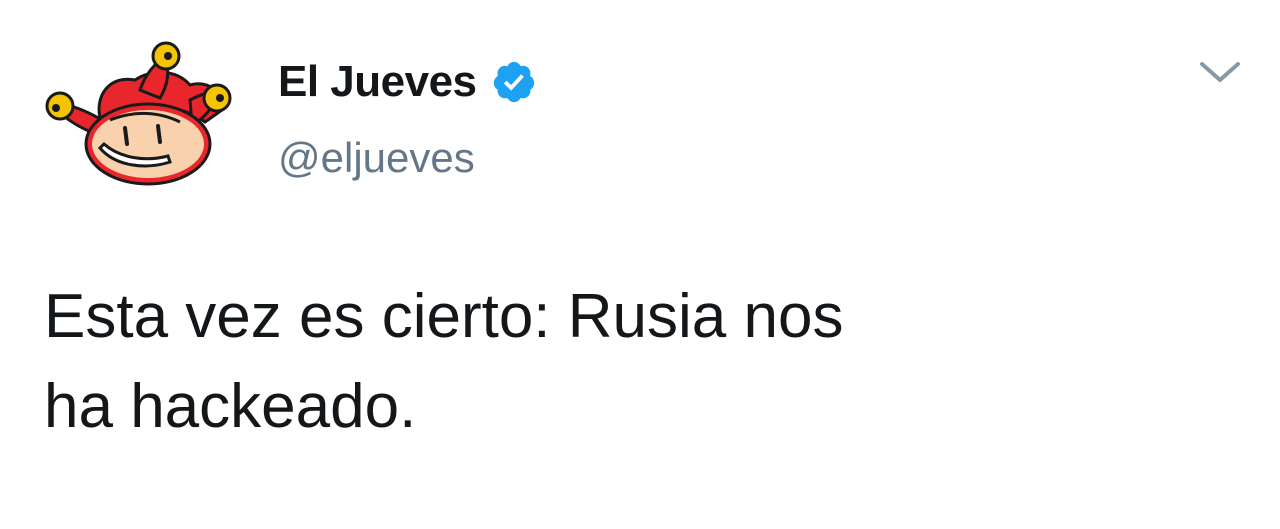 The width and height of the screenshot is (1280, 529). I want to click on tweet-header: El Jueves @eljueves, so click(407, 120).